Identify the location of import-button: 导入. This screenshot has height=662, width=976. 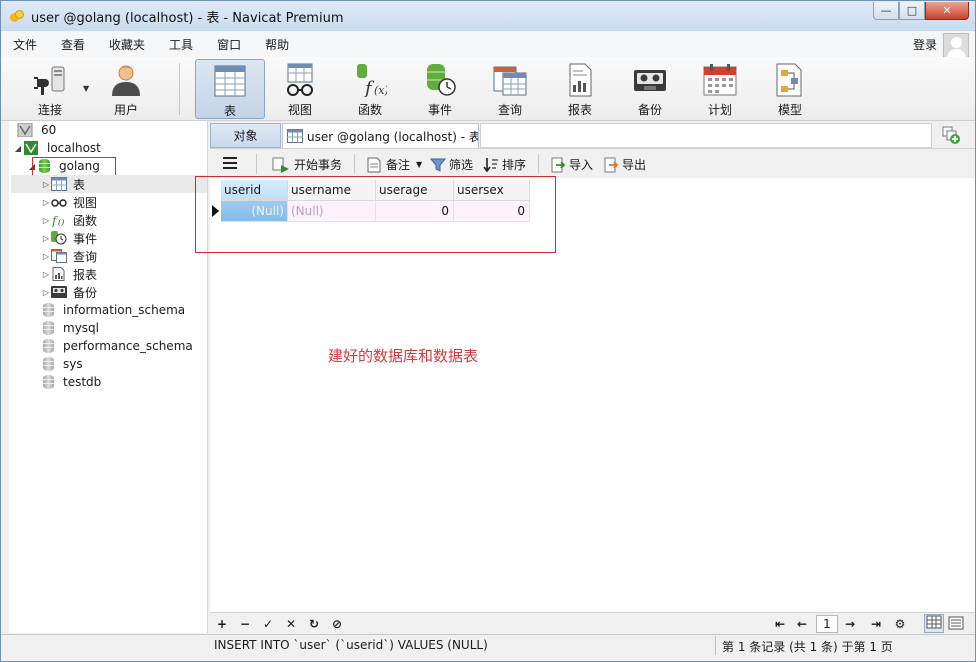
(571, 164).